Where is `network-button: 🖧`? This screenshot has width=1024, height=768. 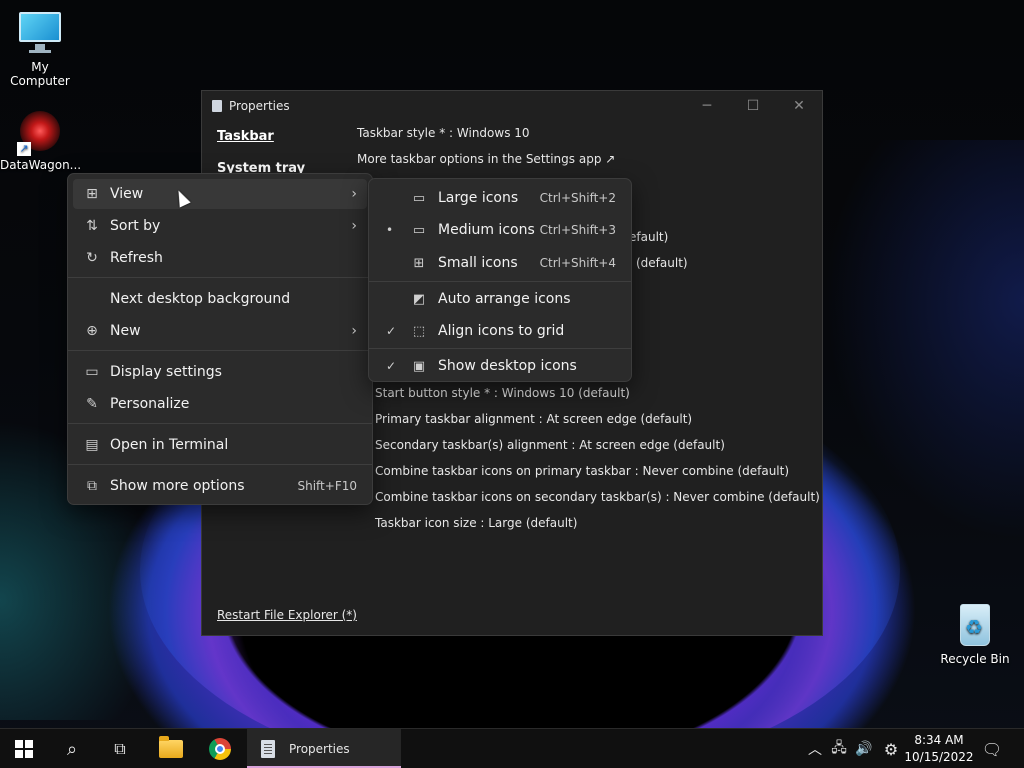 network-button: 🖧 is located at coordinates (839, 748).